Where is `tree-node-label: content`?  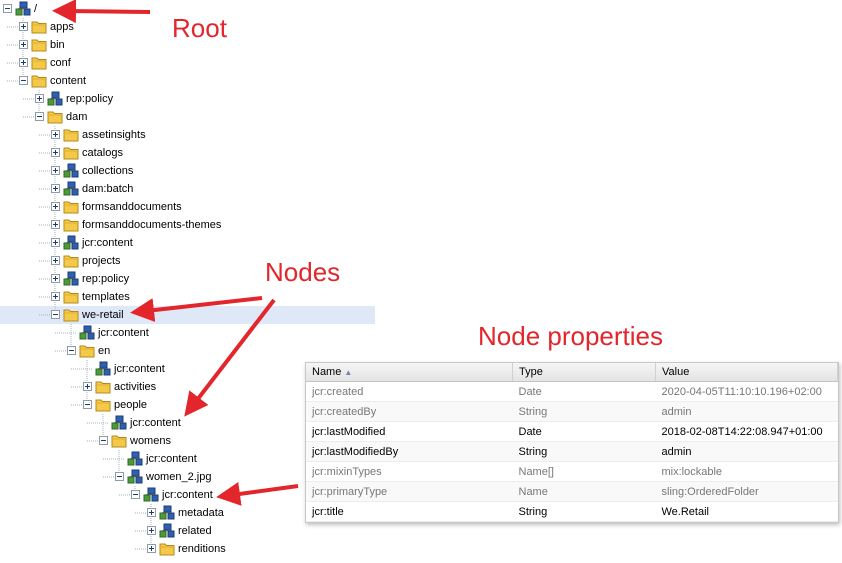
tree-node-label: content is located at coordinates (68, 81).